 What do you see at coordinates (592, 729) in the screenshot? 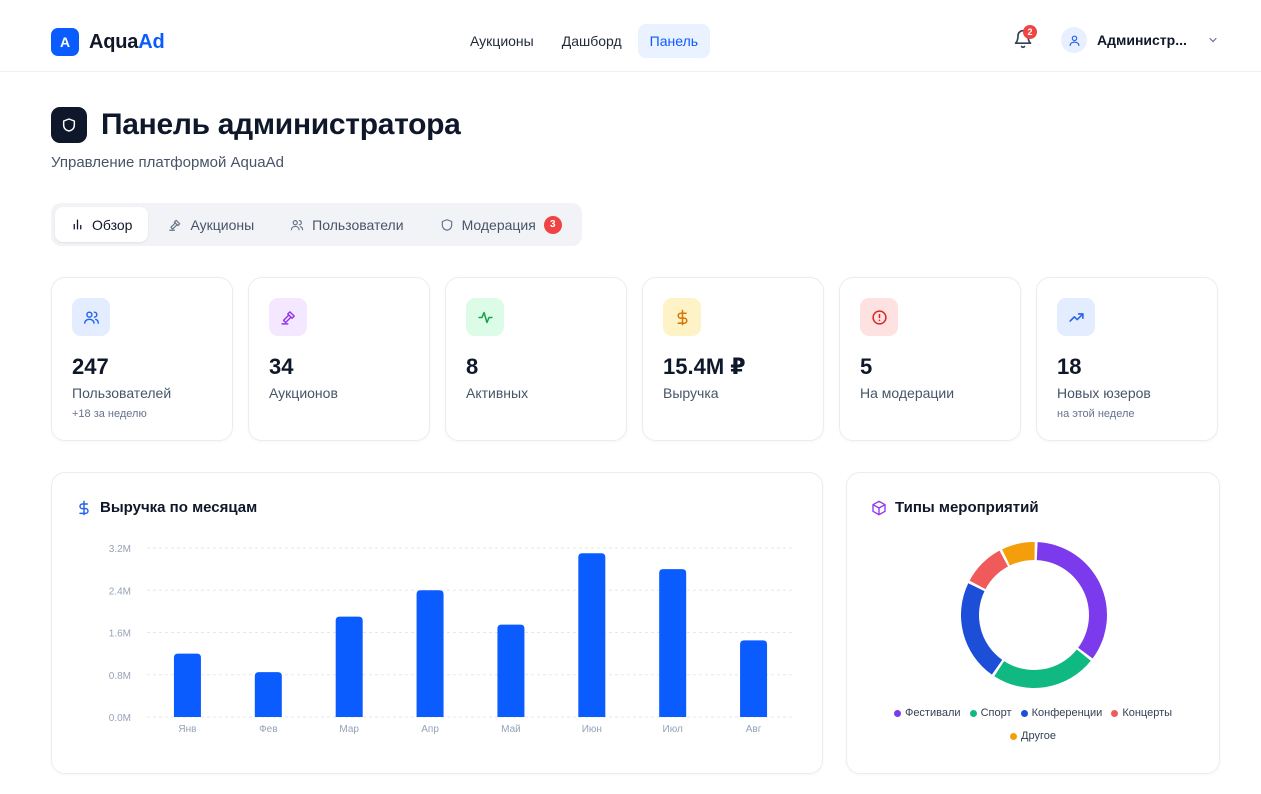
I see `x-tick-label: Июн` at bounding box center [592, 729].